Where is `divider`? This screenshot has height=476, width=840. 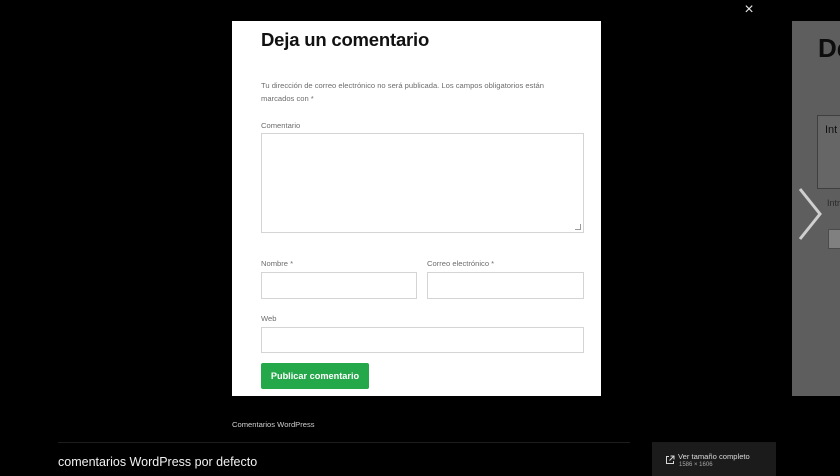
divider is located at coordinates (344, 442).